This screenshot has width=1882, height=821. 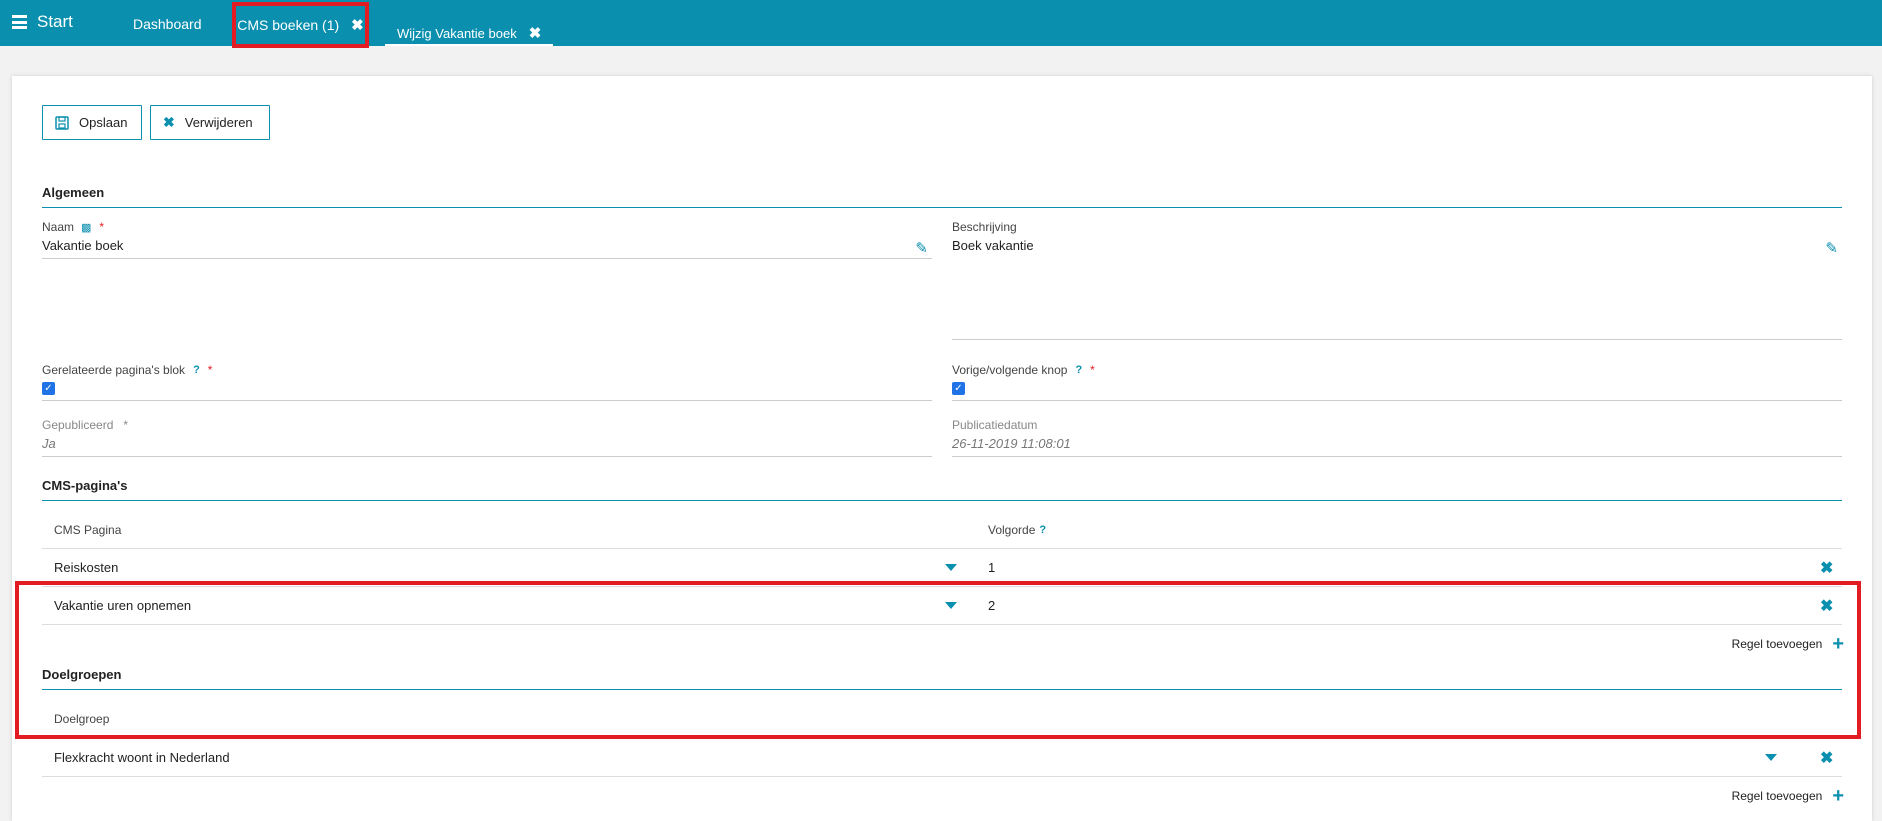 I want to click on tab-dashboard: Dashboard, so click(x=167, y=24).